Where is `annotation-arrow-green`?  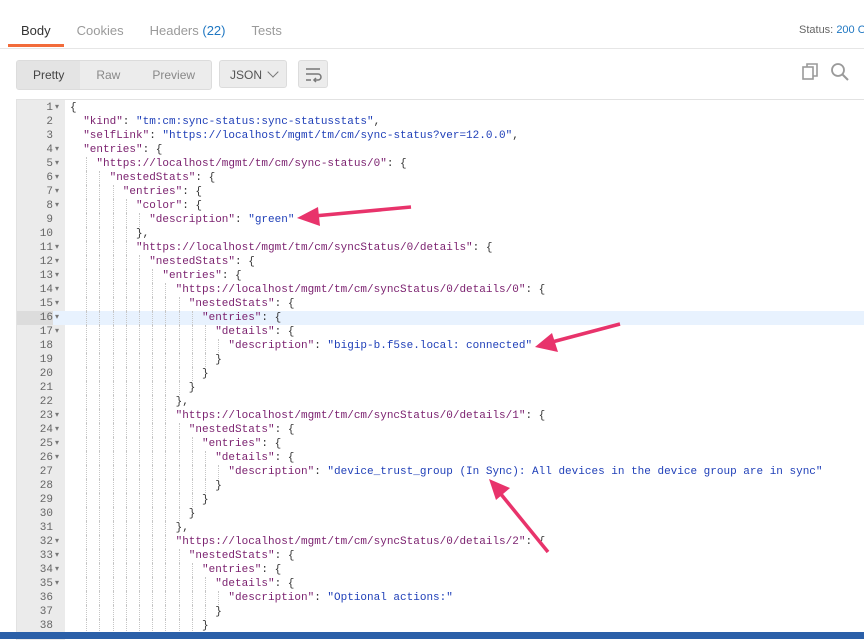
annotation-arrow-green is located at coordinates (354, 215).